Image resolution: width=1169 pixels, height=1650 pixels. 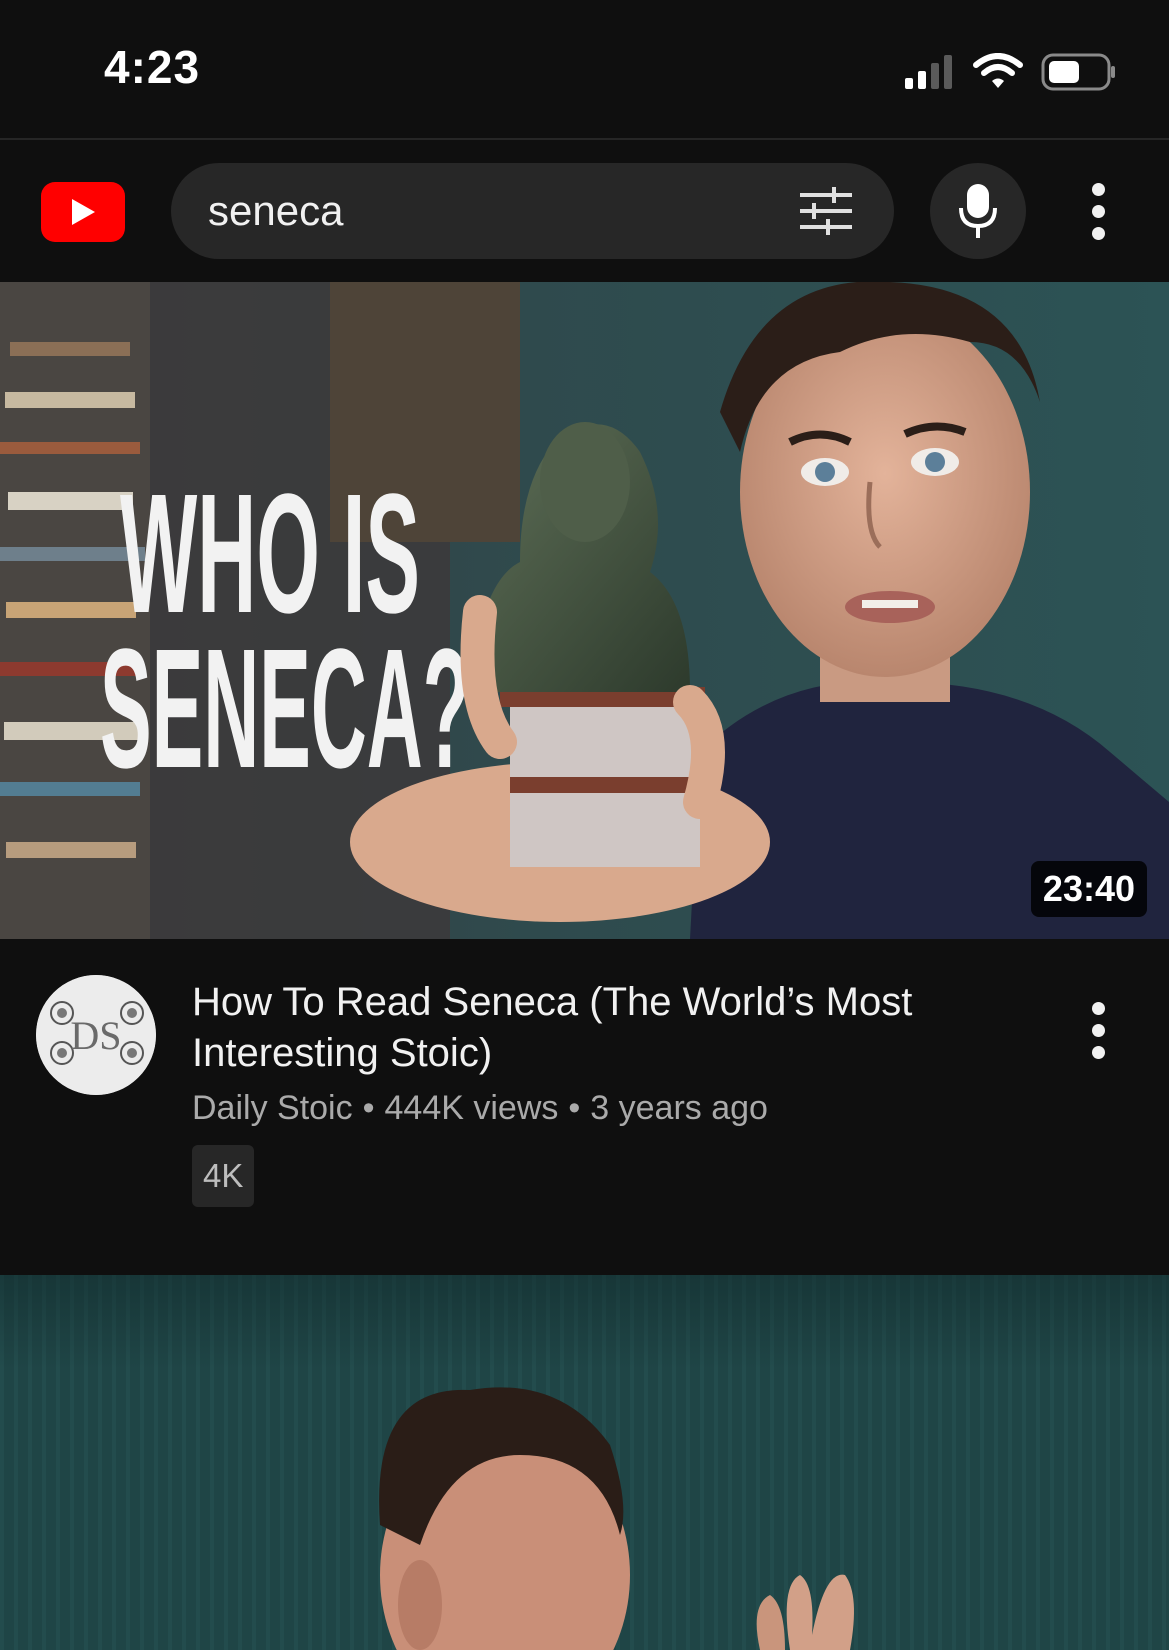 What do you see at coordinates (998, 70) in the screenshot?
I see `wifi-icon` at bounding box center [998, 70].